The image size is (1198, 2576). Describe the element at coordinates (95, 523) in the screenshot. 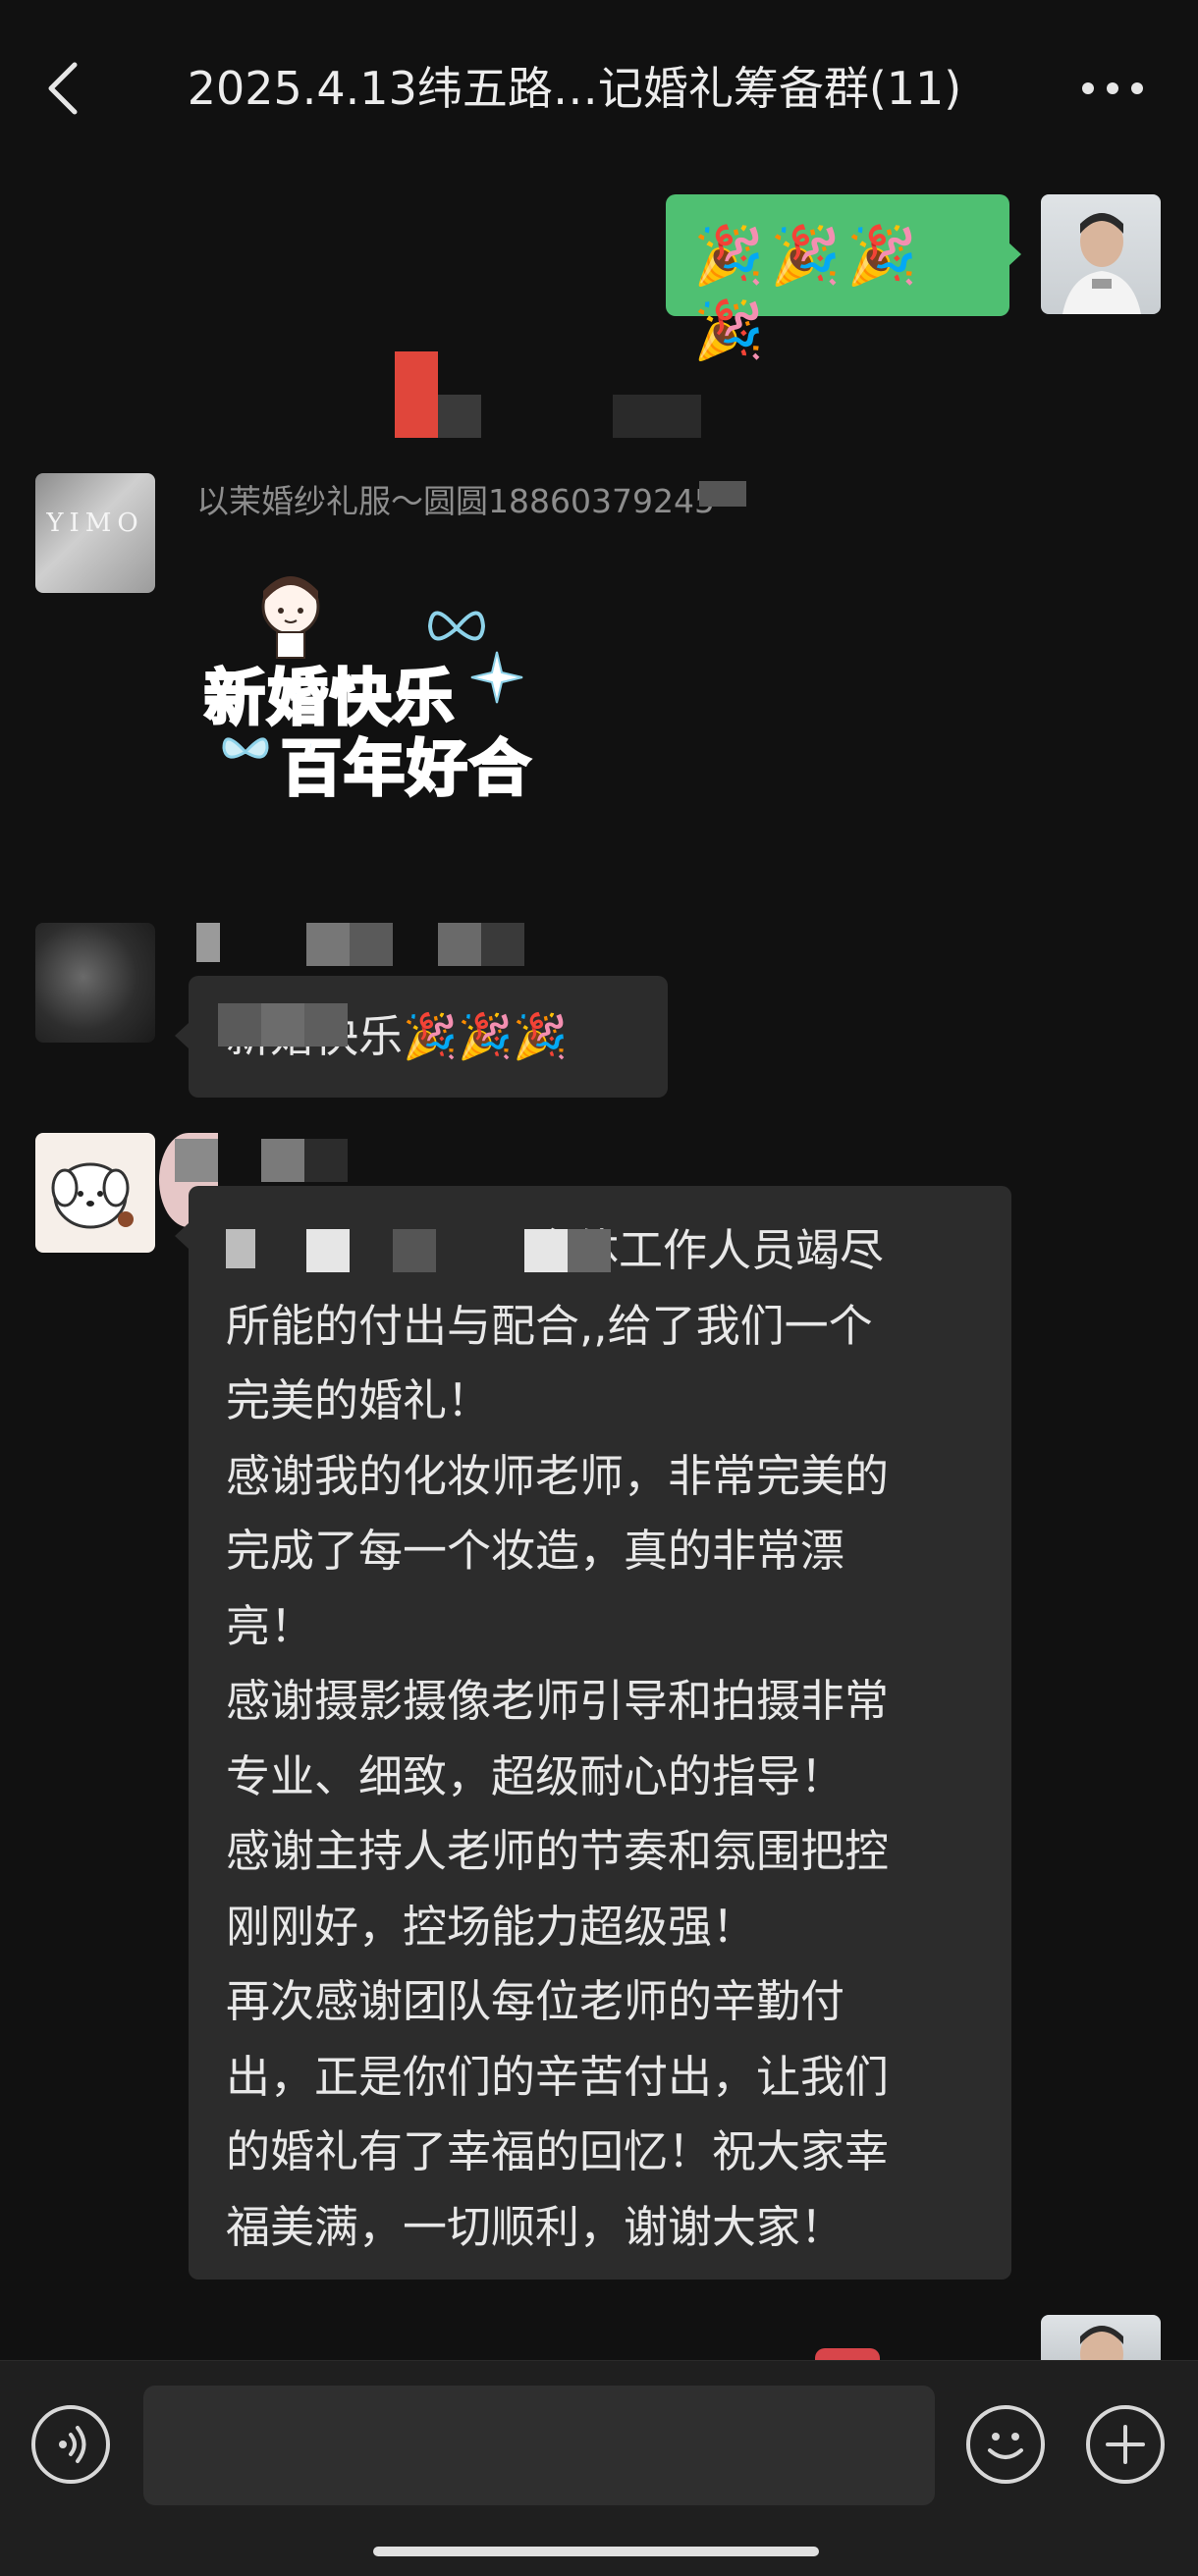

I see `avatar-logo: YIMO` at that location.